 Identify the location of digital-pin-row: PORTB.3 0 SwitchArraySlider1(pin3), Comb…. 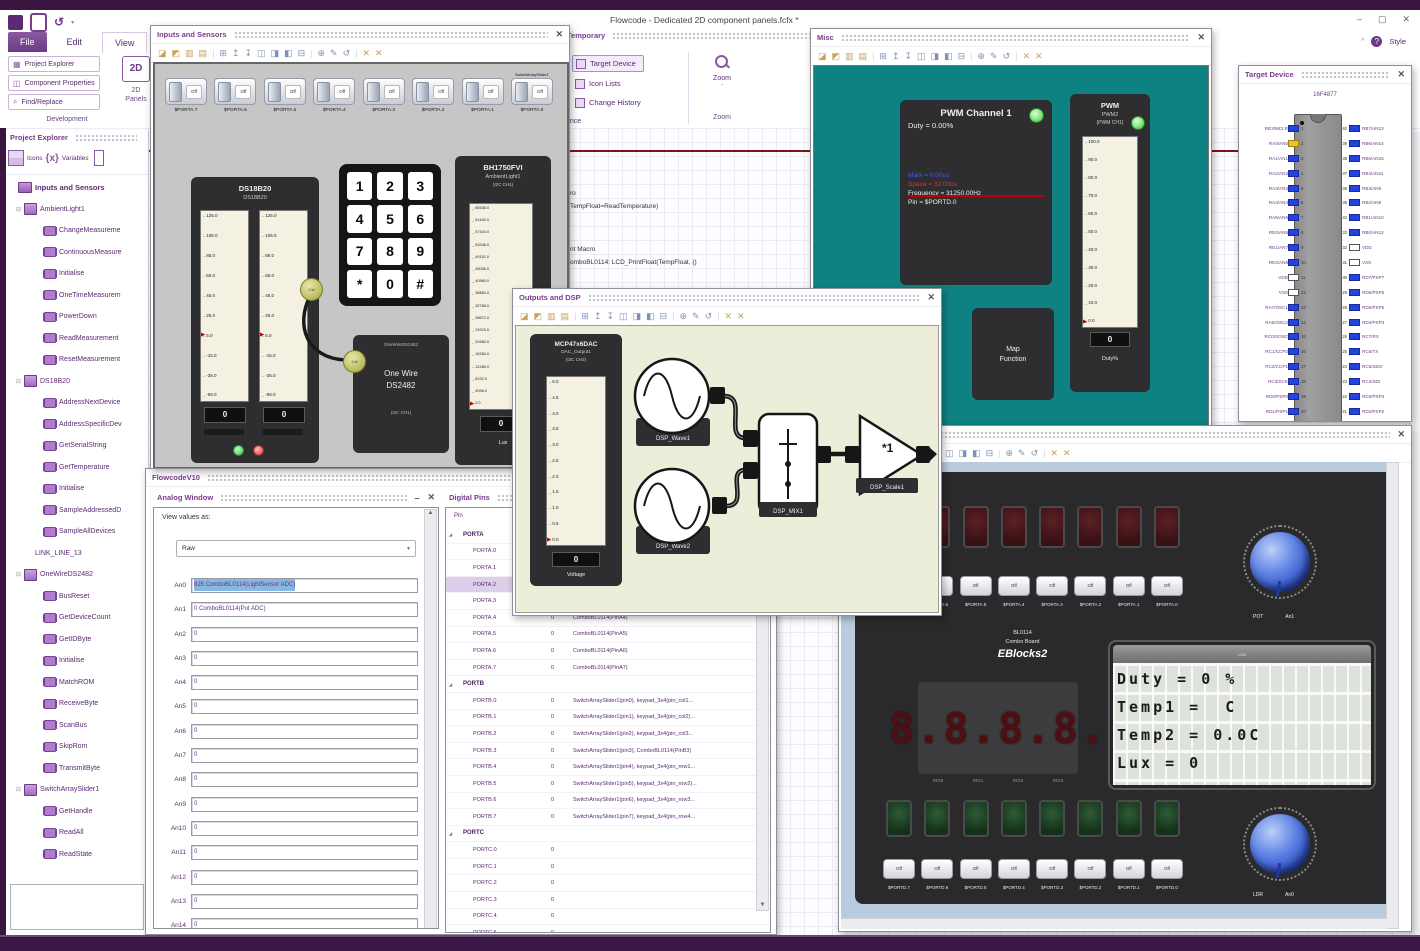
(608, 751).